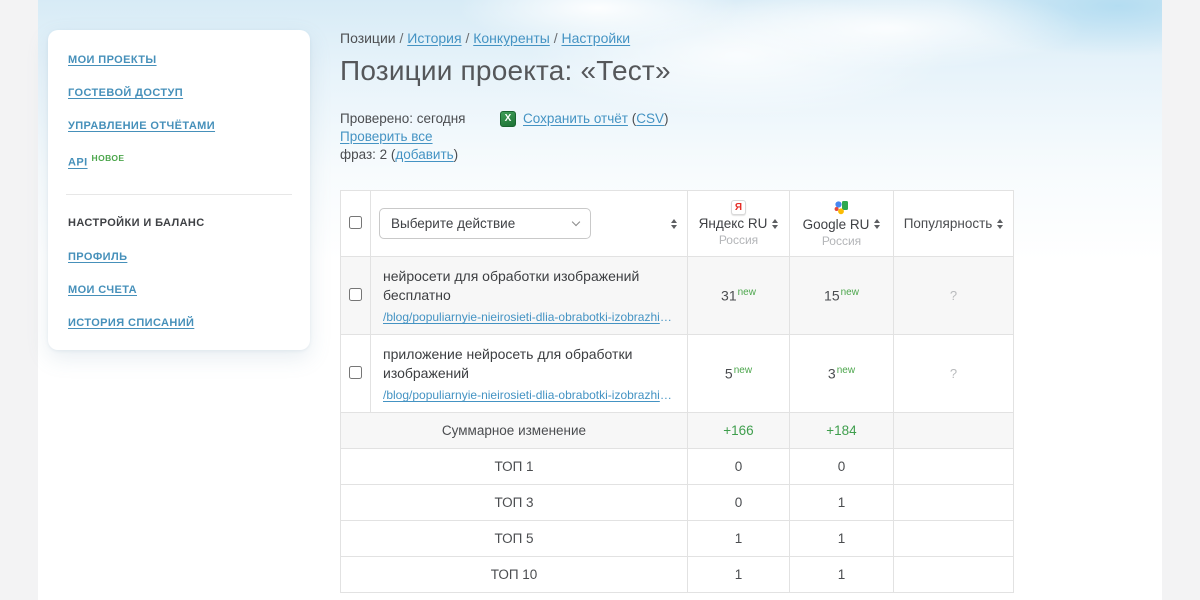  What do you see at coordinates (179, 323) in the screenshot?
I see `sidebar-item-billing-history: ИСТОРИЯ СПИСАНИЙ` at bounding box center [179, 323].